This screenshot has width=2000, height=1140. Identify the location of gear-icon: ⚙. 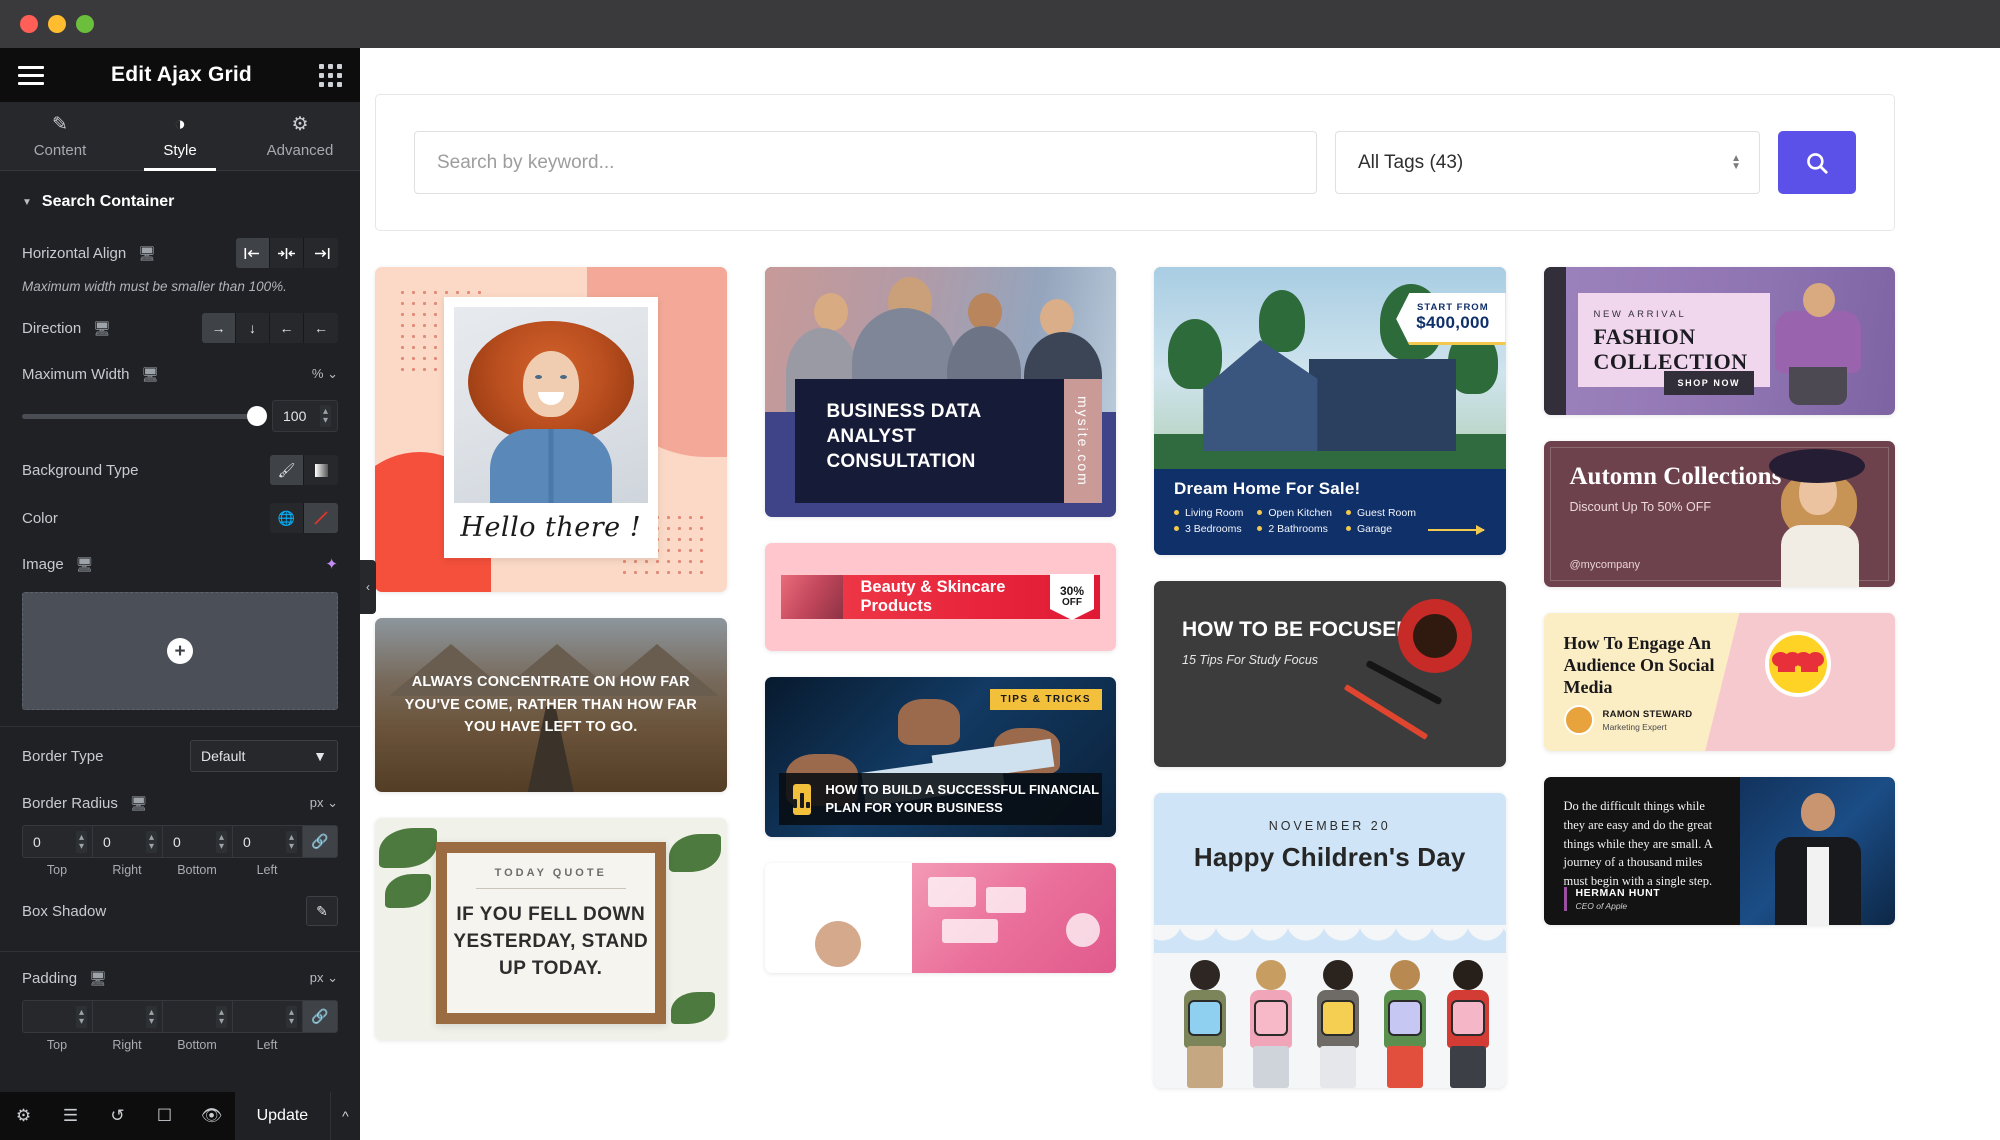
(23, 1116).